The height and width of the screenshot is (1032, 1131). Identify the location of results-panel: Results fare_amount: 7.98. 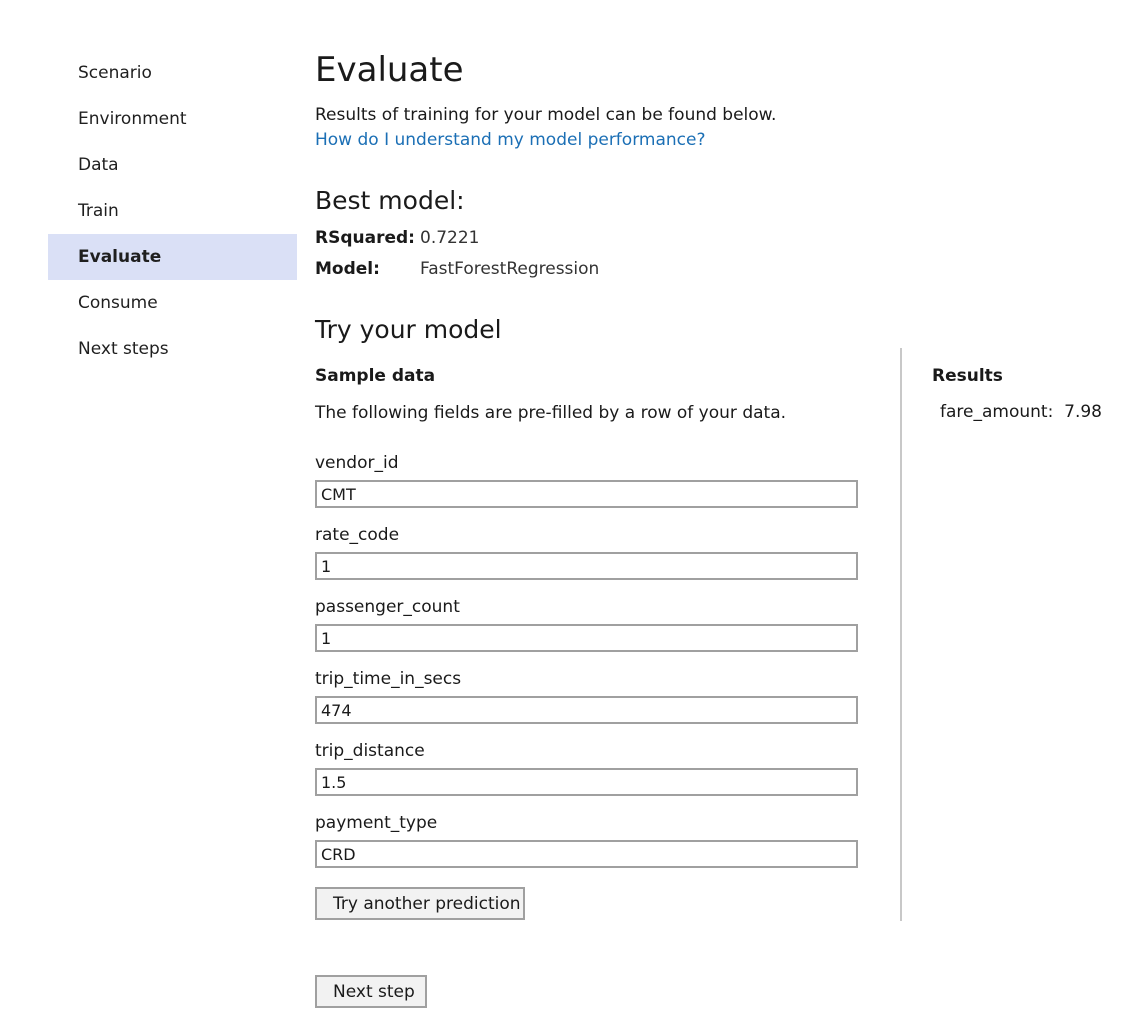
(1017, 394).